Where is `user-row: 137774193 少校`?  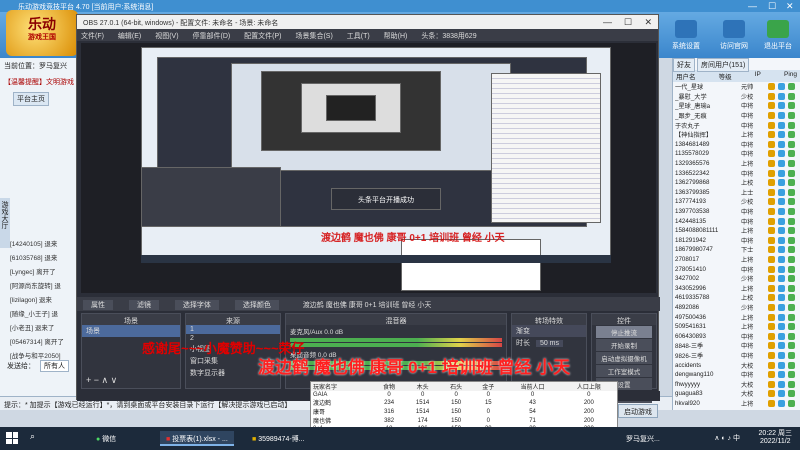
user-row: 137774193 少校 is located at coordinates (736, 202).